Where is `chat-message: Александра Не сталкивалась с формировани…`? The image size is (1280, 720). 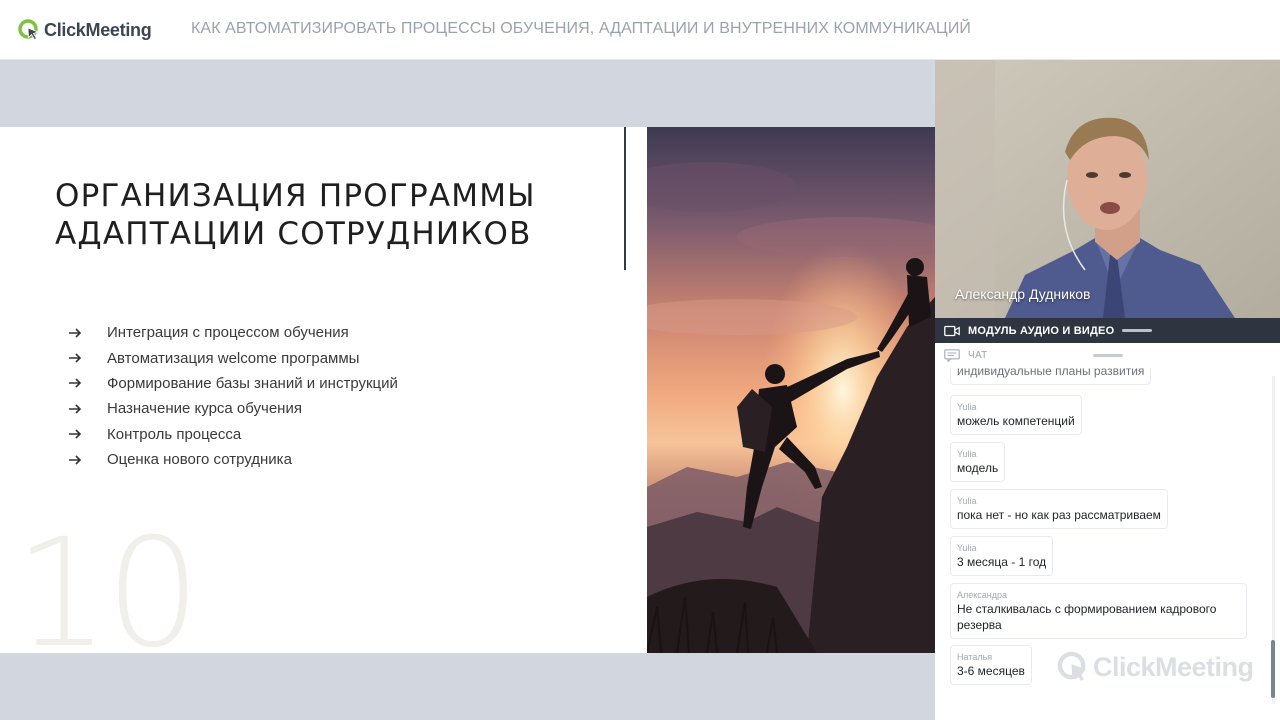 chat-message: Александра Не сталкивалась с формировани… is located at coordinates (1098, 611).